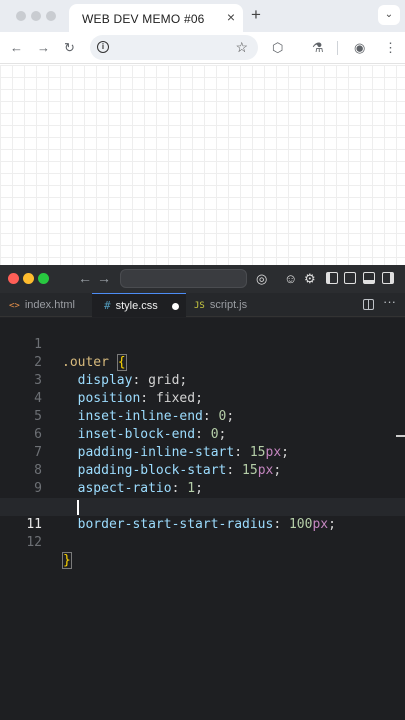 The width and height of the screenshot is (405, 720). I want to click on browser-tab-active: WEB DEV MEMO #06 ×, so click(156, 18).